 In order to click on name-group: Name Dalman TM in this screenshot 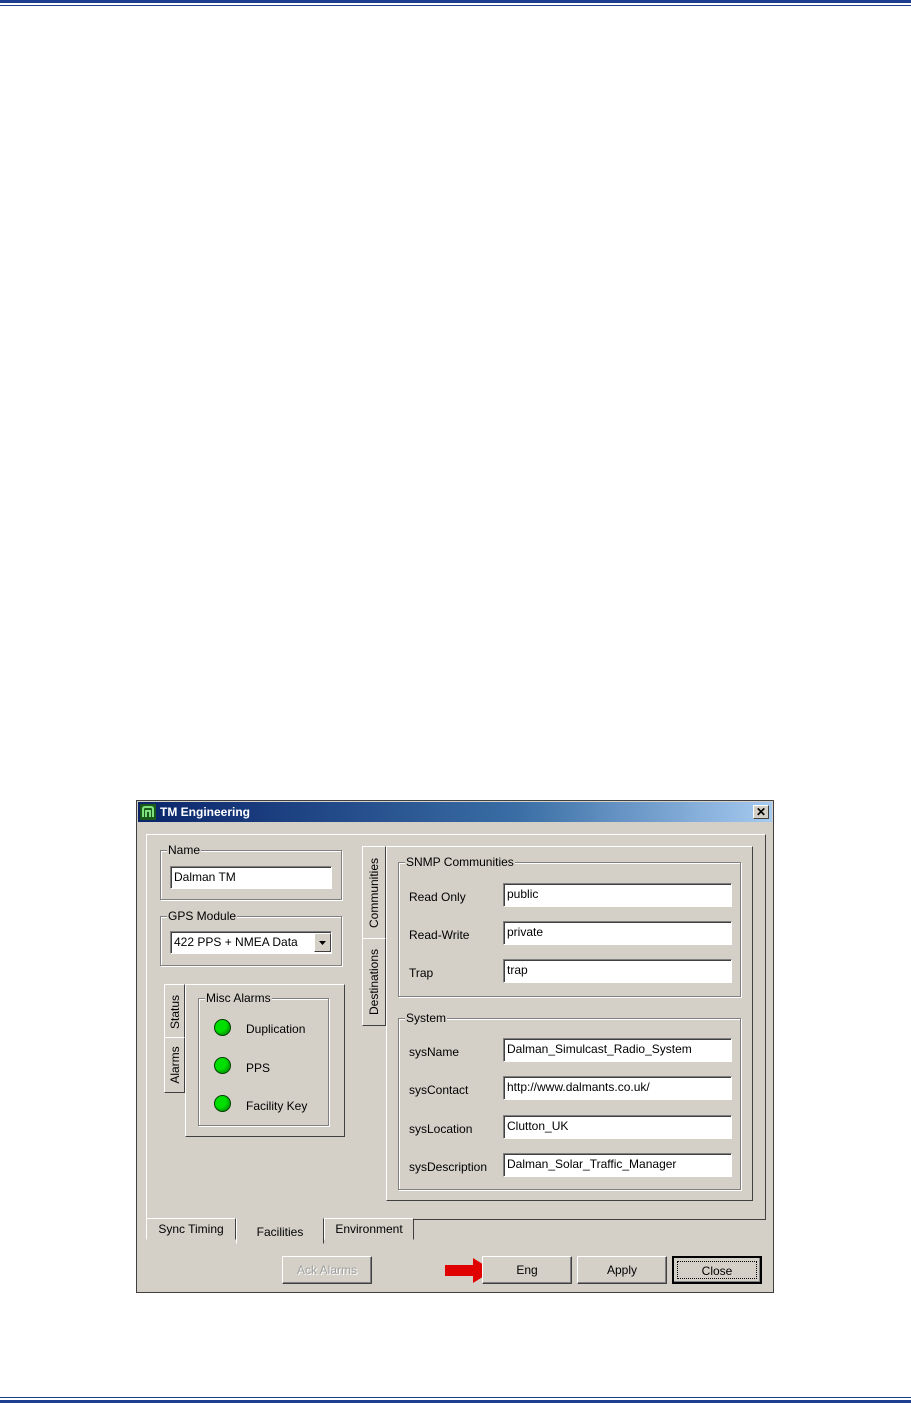, I will do `click(251, 871)`.